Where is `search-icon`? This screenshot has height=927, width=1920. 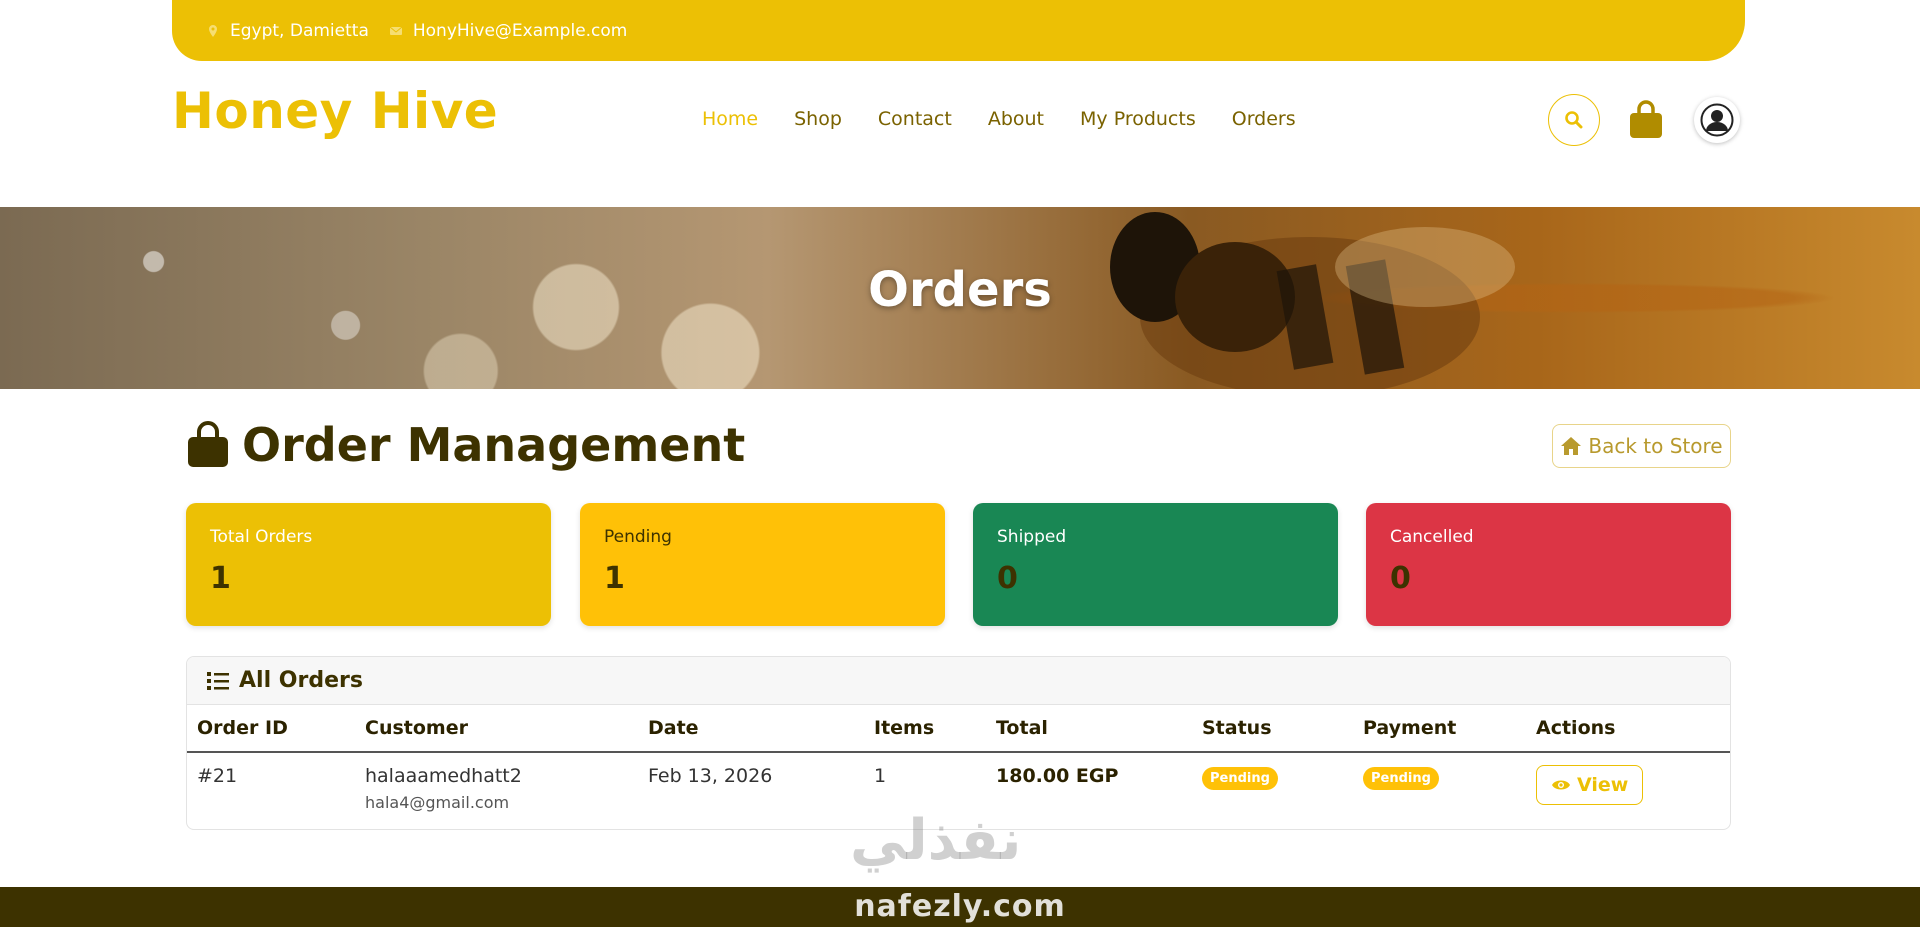 search-icon is located at coordinates (1574, 120).